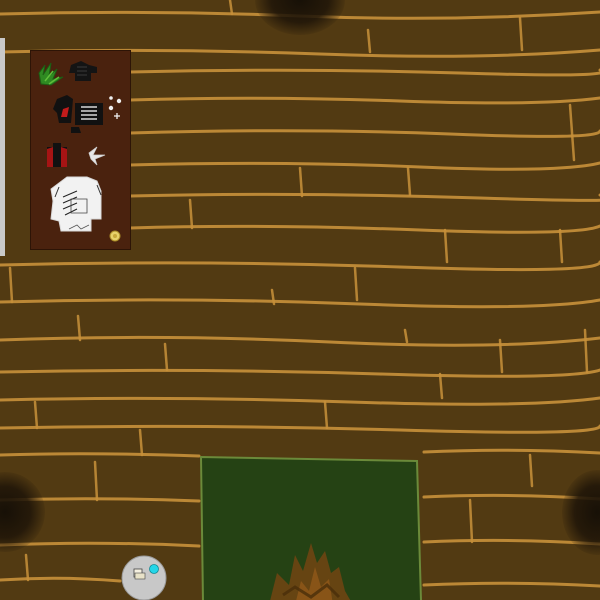 The image size is (600, 600). What do you see at coordinates (115, 107) in the screenshot?
I see `small-items-icon` at bounding box center [115, 107].